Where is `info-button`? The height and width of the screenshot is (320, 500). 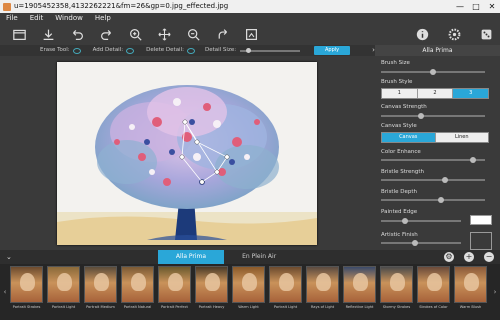
info-button is located at coordinates (422, 35).